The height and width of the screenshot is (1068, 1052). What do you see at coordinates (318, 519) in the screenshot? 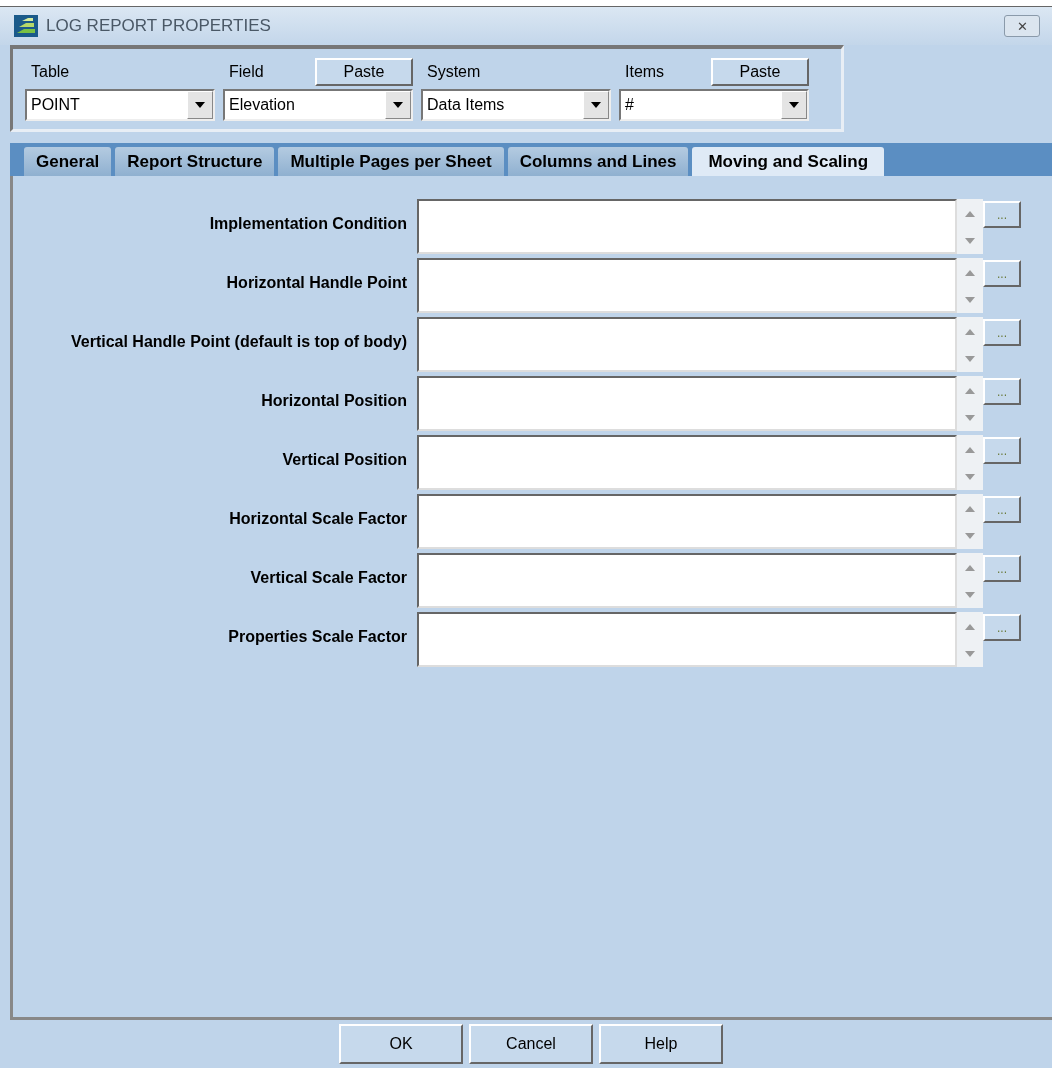
I see `field-label: Horizontal Scale Factor` at bounding box center [318, 519].